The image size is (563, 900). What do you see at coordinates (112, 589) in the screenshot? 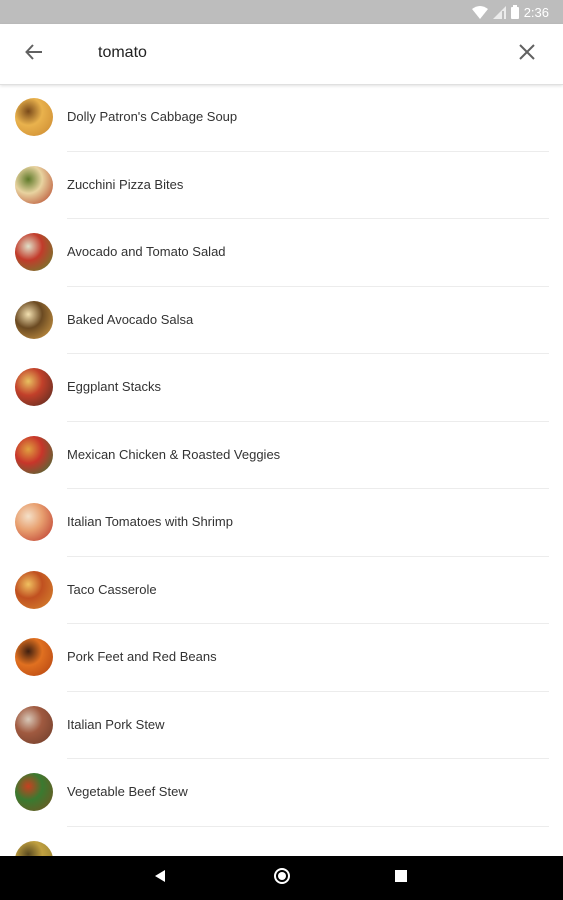
I see `recipe-title: Taco Casserole` at bounding box center [112, 589].